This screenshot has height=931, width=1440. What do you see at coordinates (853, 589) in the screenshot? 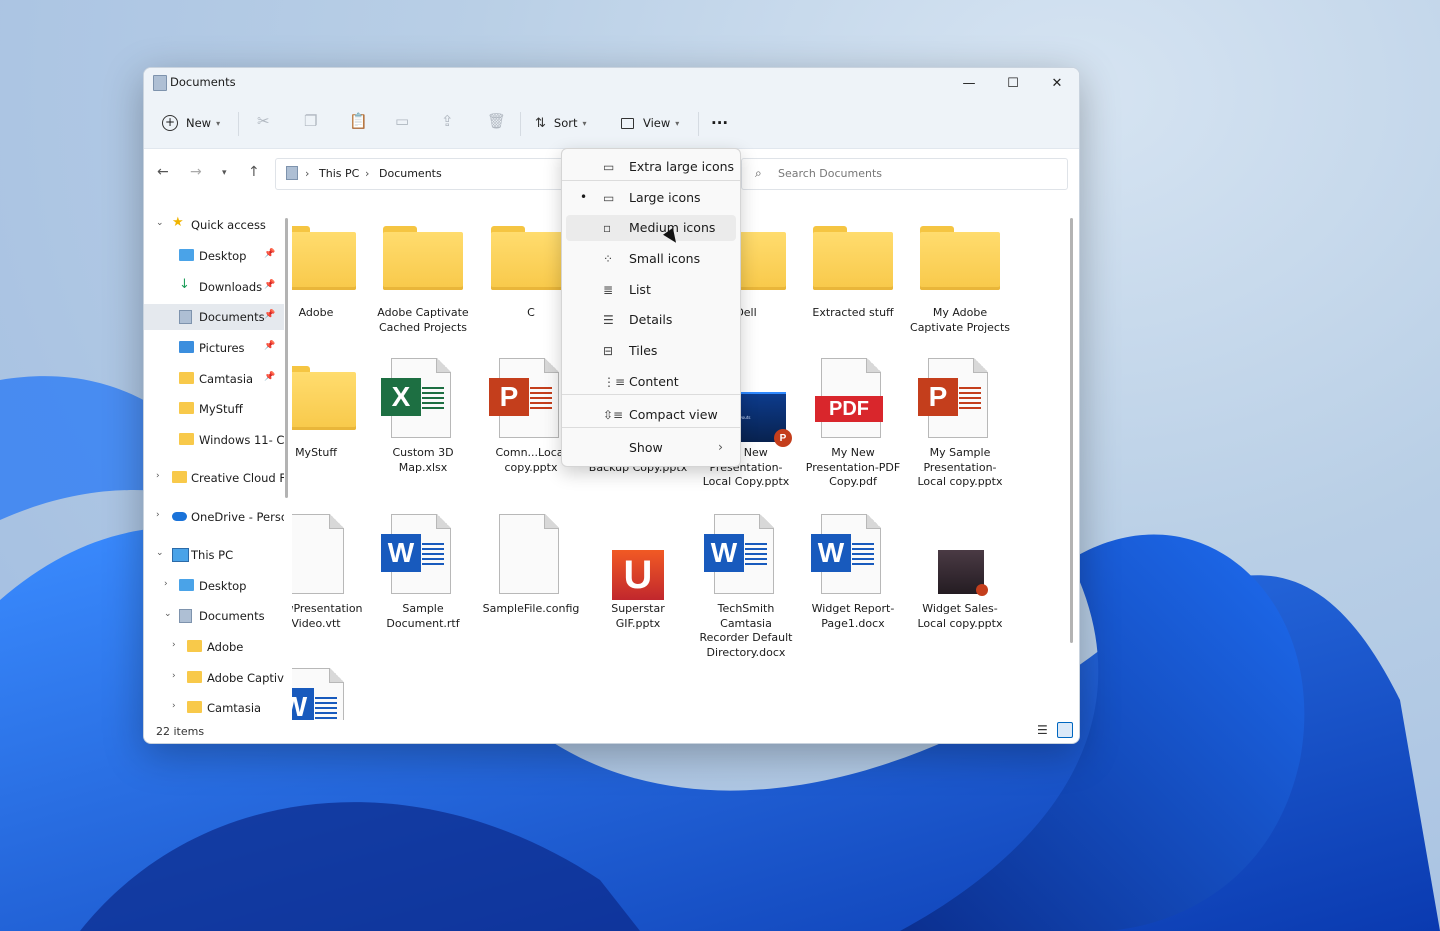
I see `file-tile: W Widget Report-Page1.docx` at bounding box center [853, 589].